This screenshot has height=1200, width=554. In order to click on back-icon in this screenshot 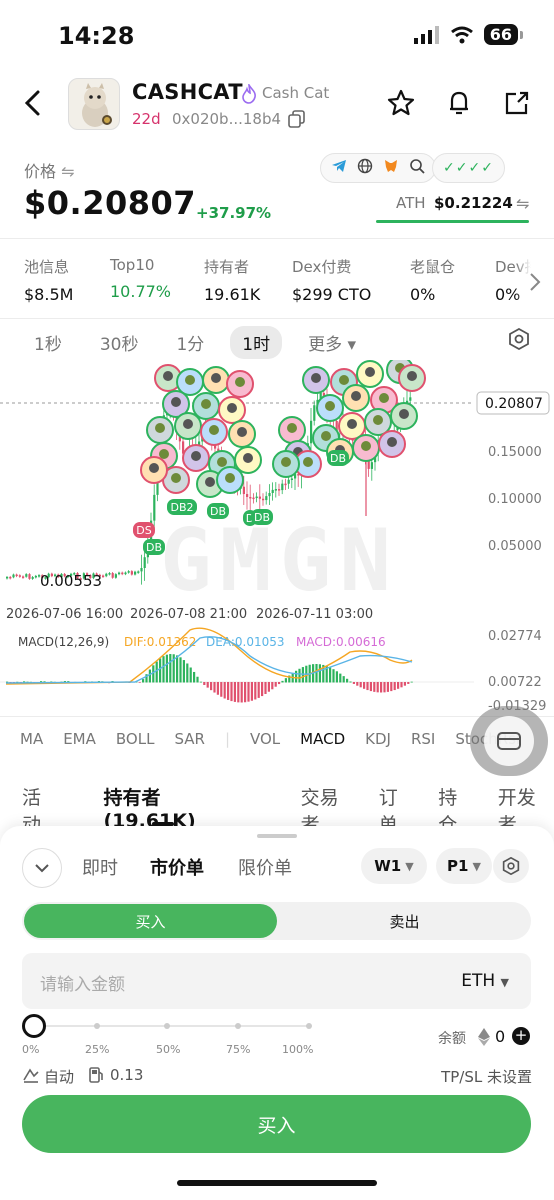, I will do `click(33, 107)`.